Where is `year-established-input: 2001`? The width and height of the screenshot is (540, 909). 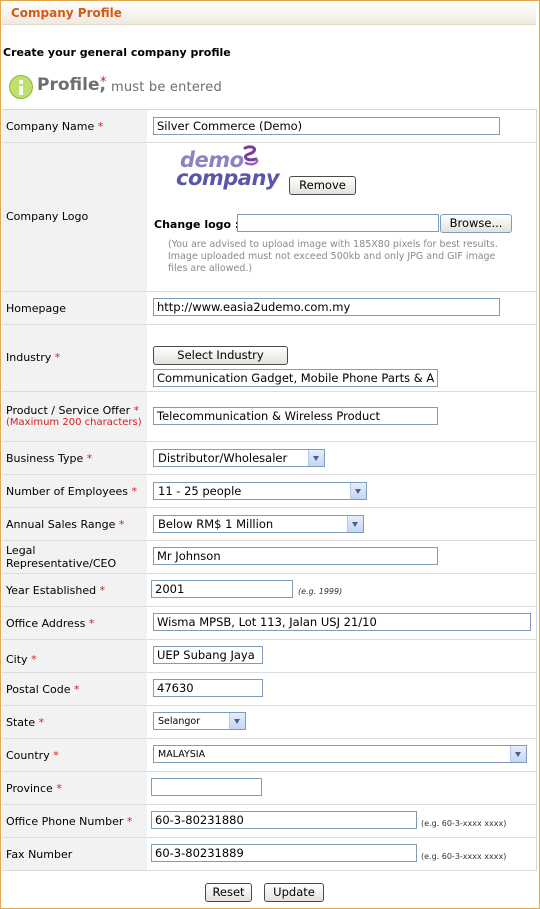 year-established-input: 2001 is located at coordinates (222, 589).